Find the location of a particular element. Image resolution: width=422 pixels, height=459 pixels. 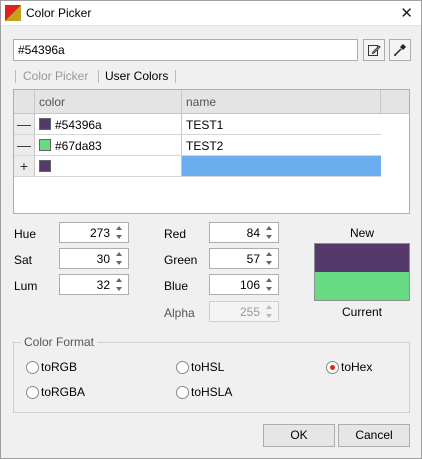

hue-label: Hue is located at coordinates (25, 234).